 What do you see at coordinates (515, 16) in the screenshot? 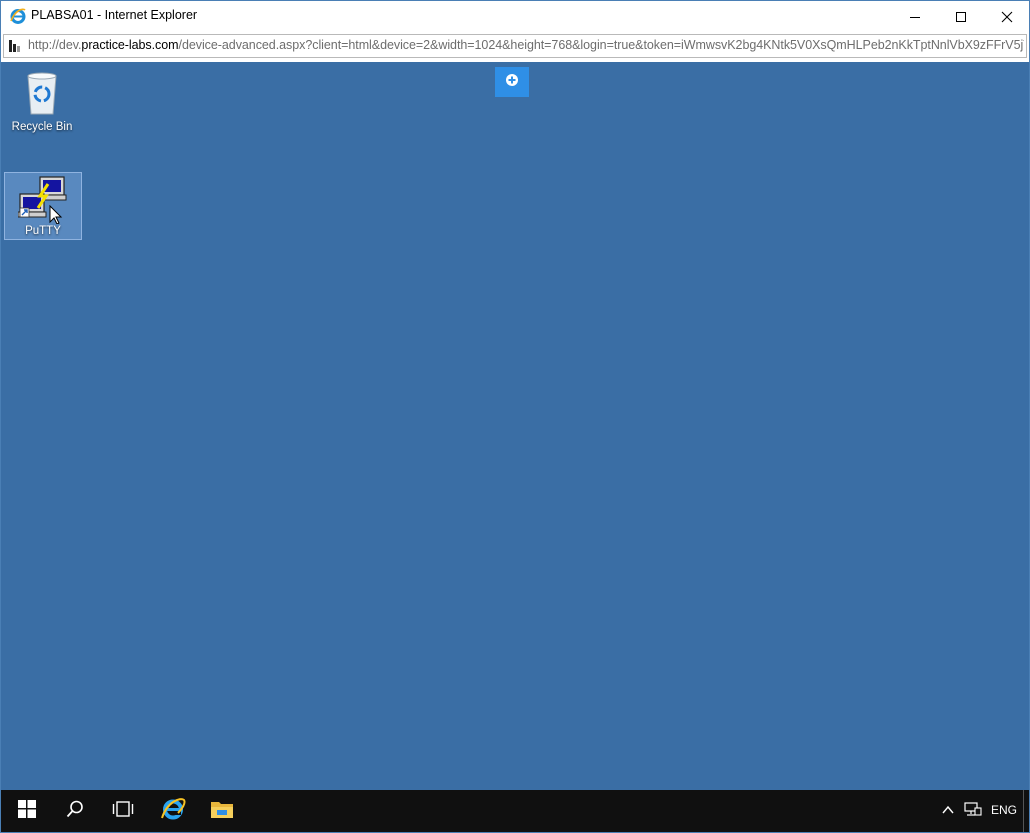
I see `title-bar: PLABSA01 - Internet Explorer` at bounding box center [515, 16].